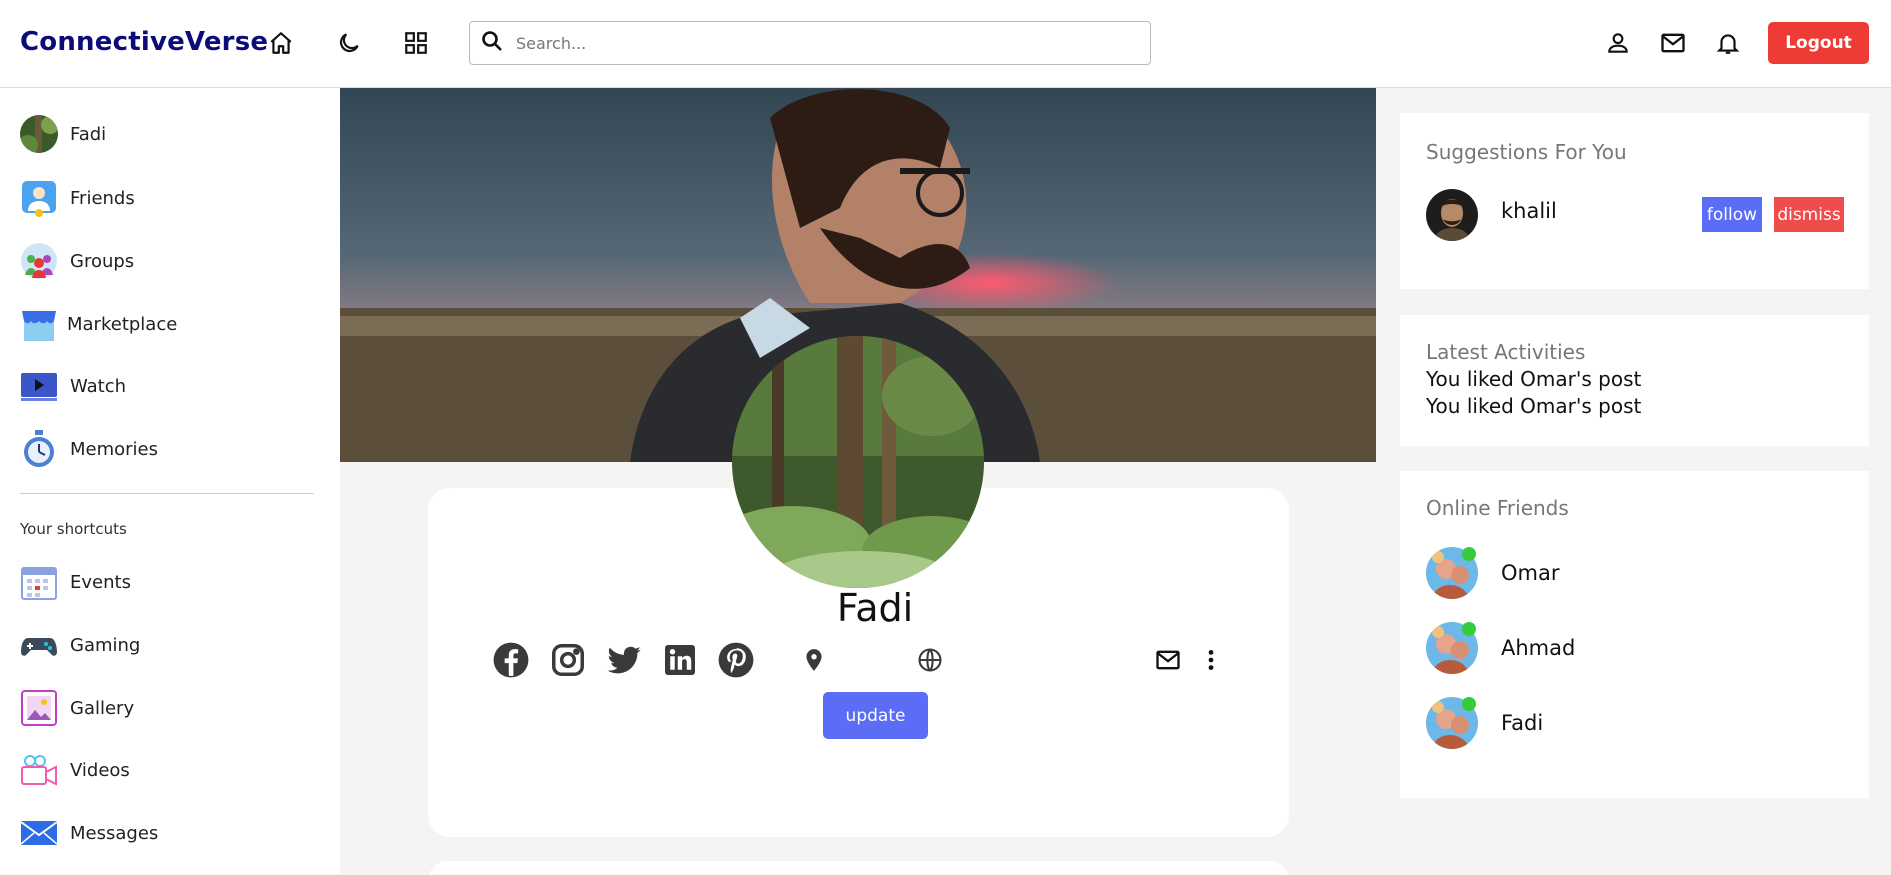 This screenshot has width=1891, height=875. What do you see at coordinates (1618, 43) in the screenshot?
I see `person-icon` at bounding box center [1618, 43].